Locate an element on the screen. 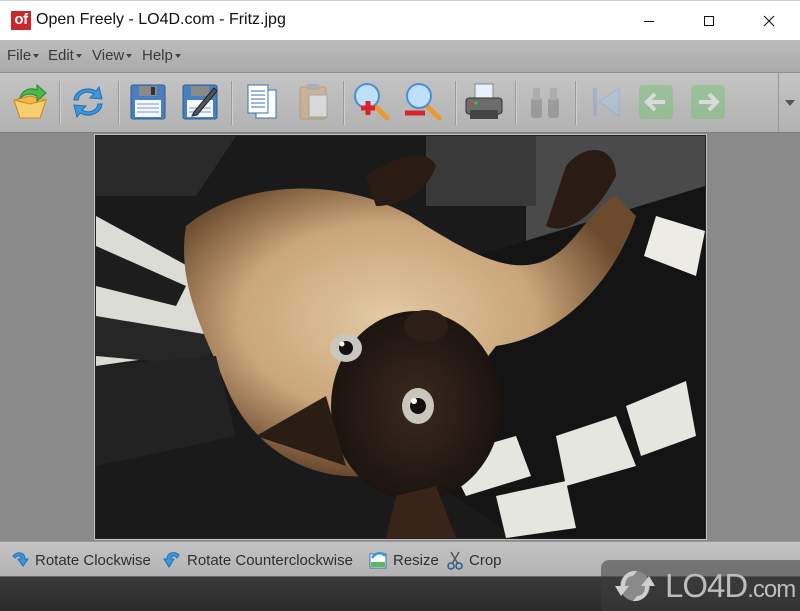 Image resolution: width=800 pixels, height=611 pixels. save-as-button is located at coordinates (200, 102).